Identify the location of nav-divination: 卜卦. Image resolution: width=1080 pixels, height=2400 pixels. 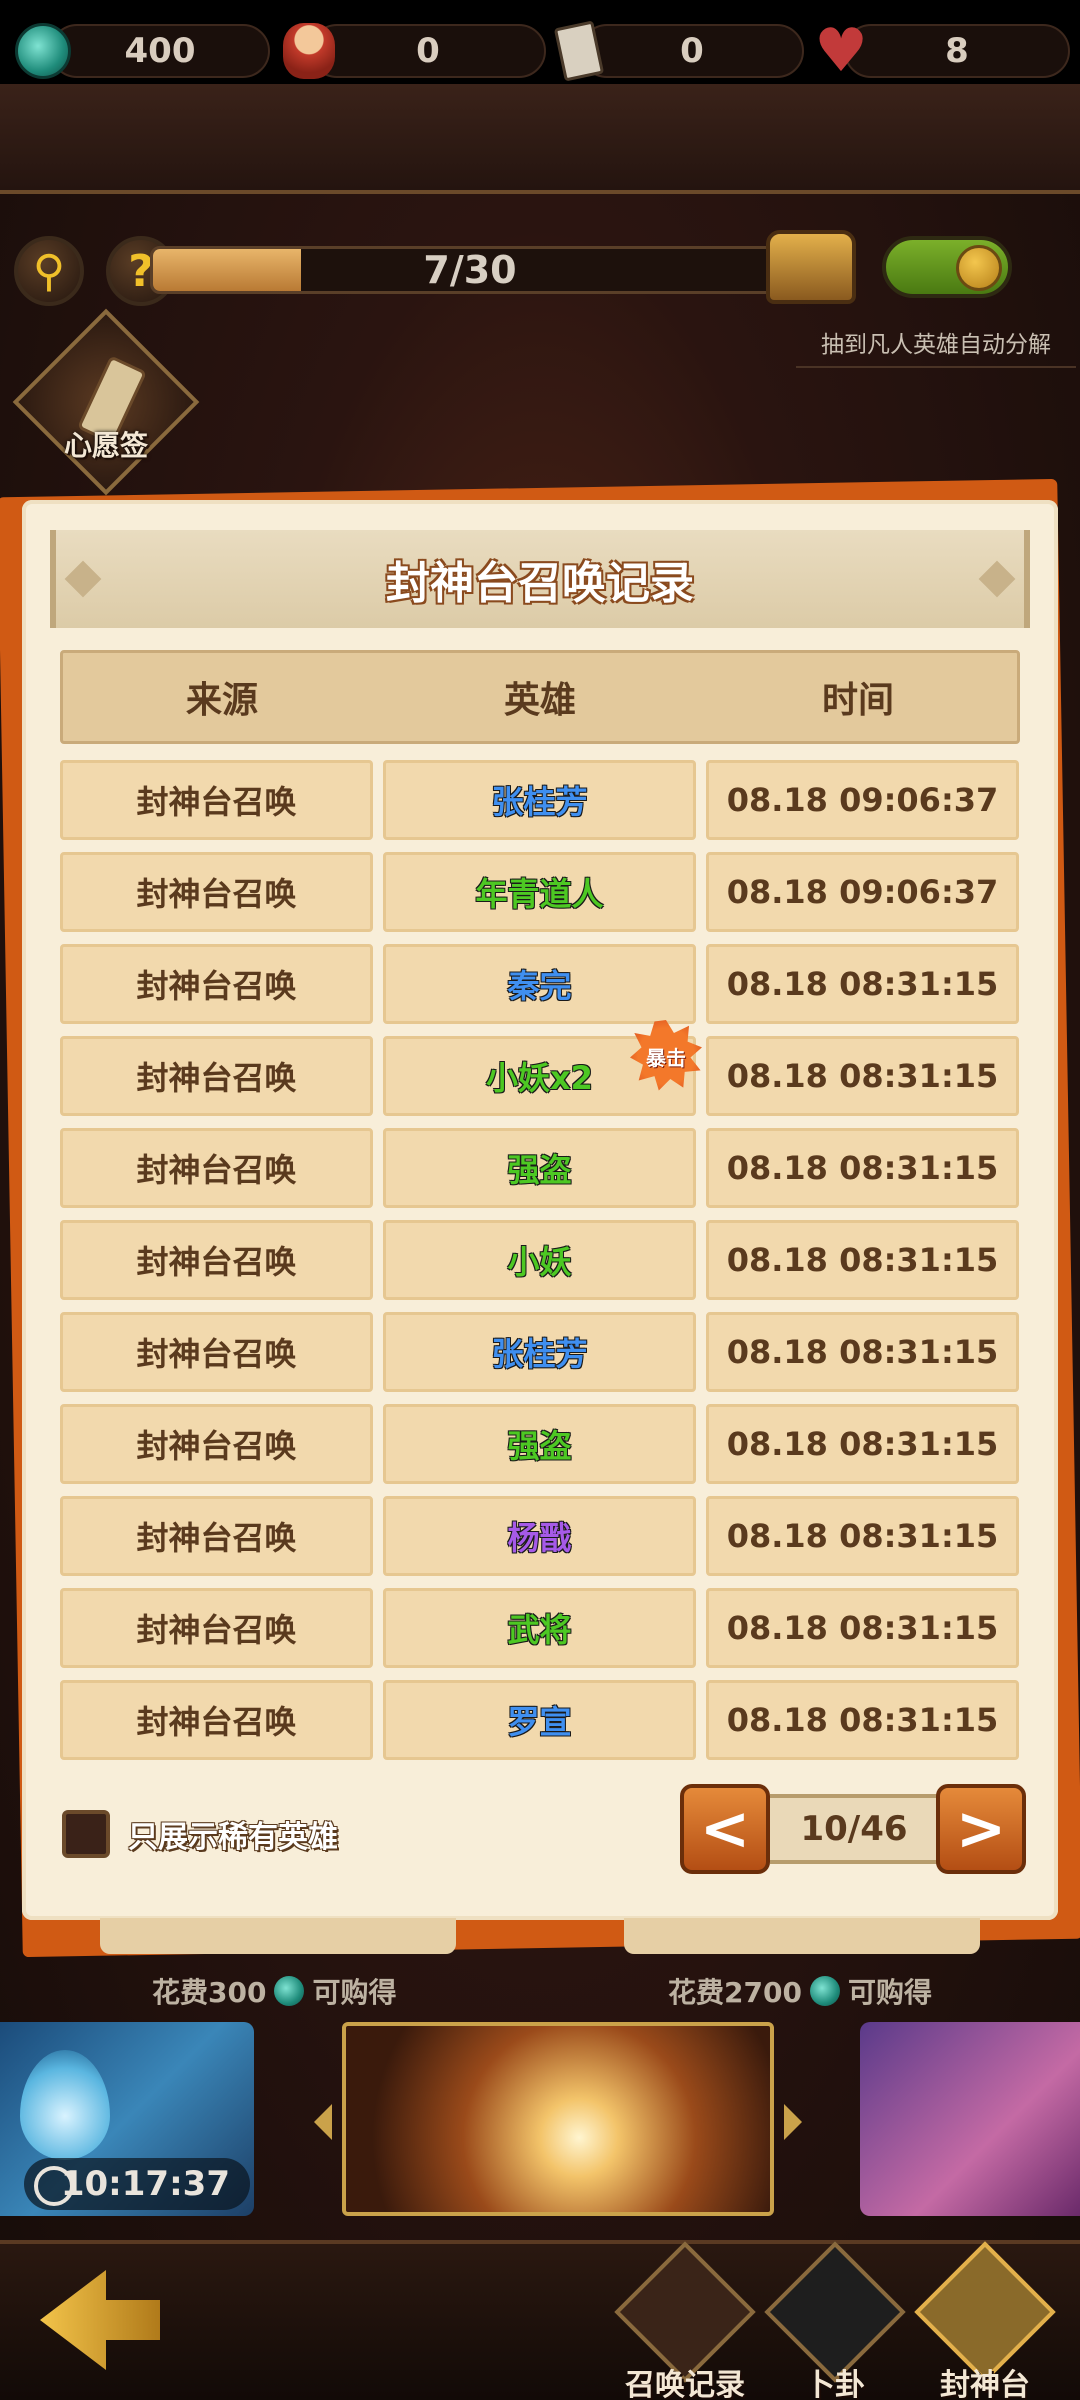
(835, 2320).